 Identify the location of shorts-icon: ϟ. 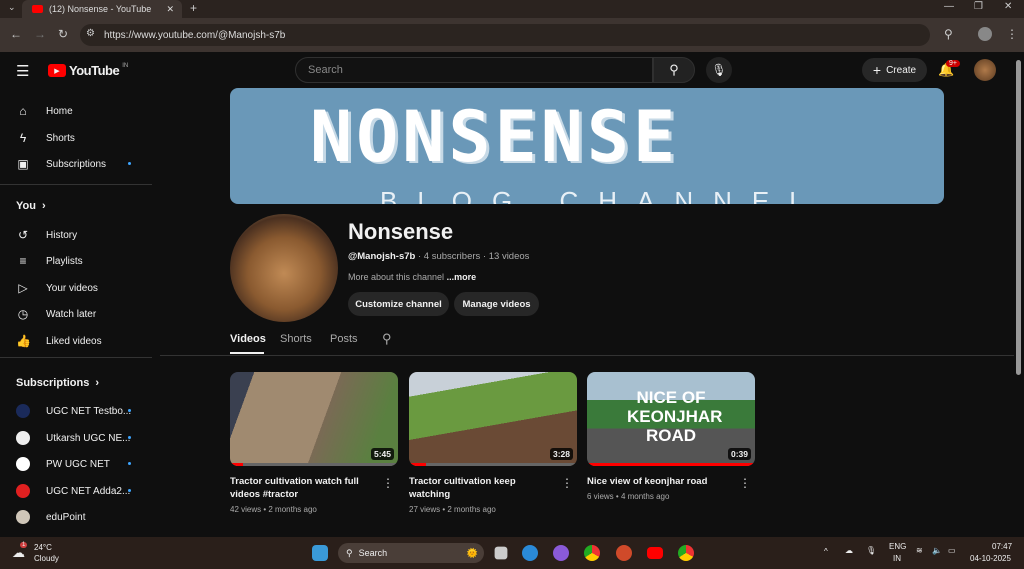
(23, 138).